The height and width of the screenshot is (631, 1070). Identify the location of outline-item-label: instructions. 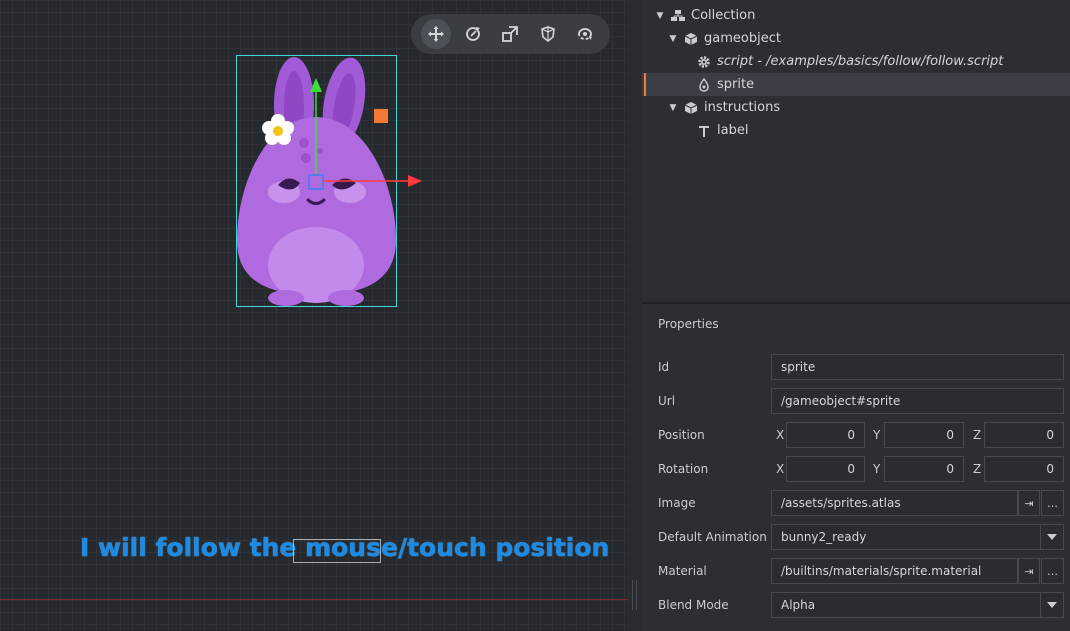
(742, 107).